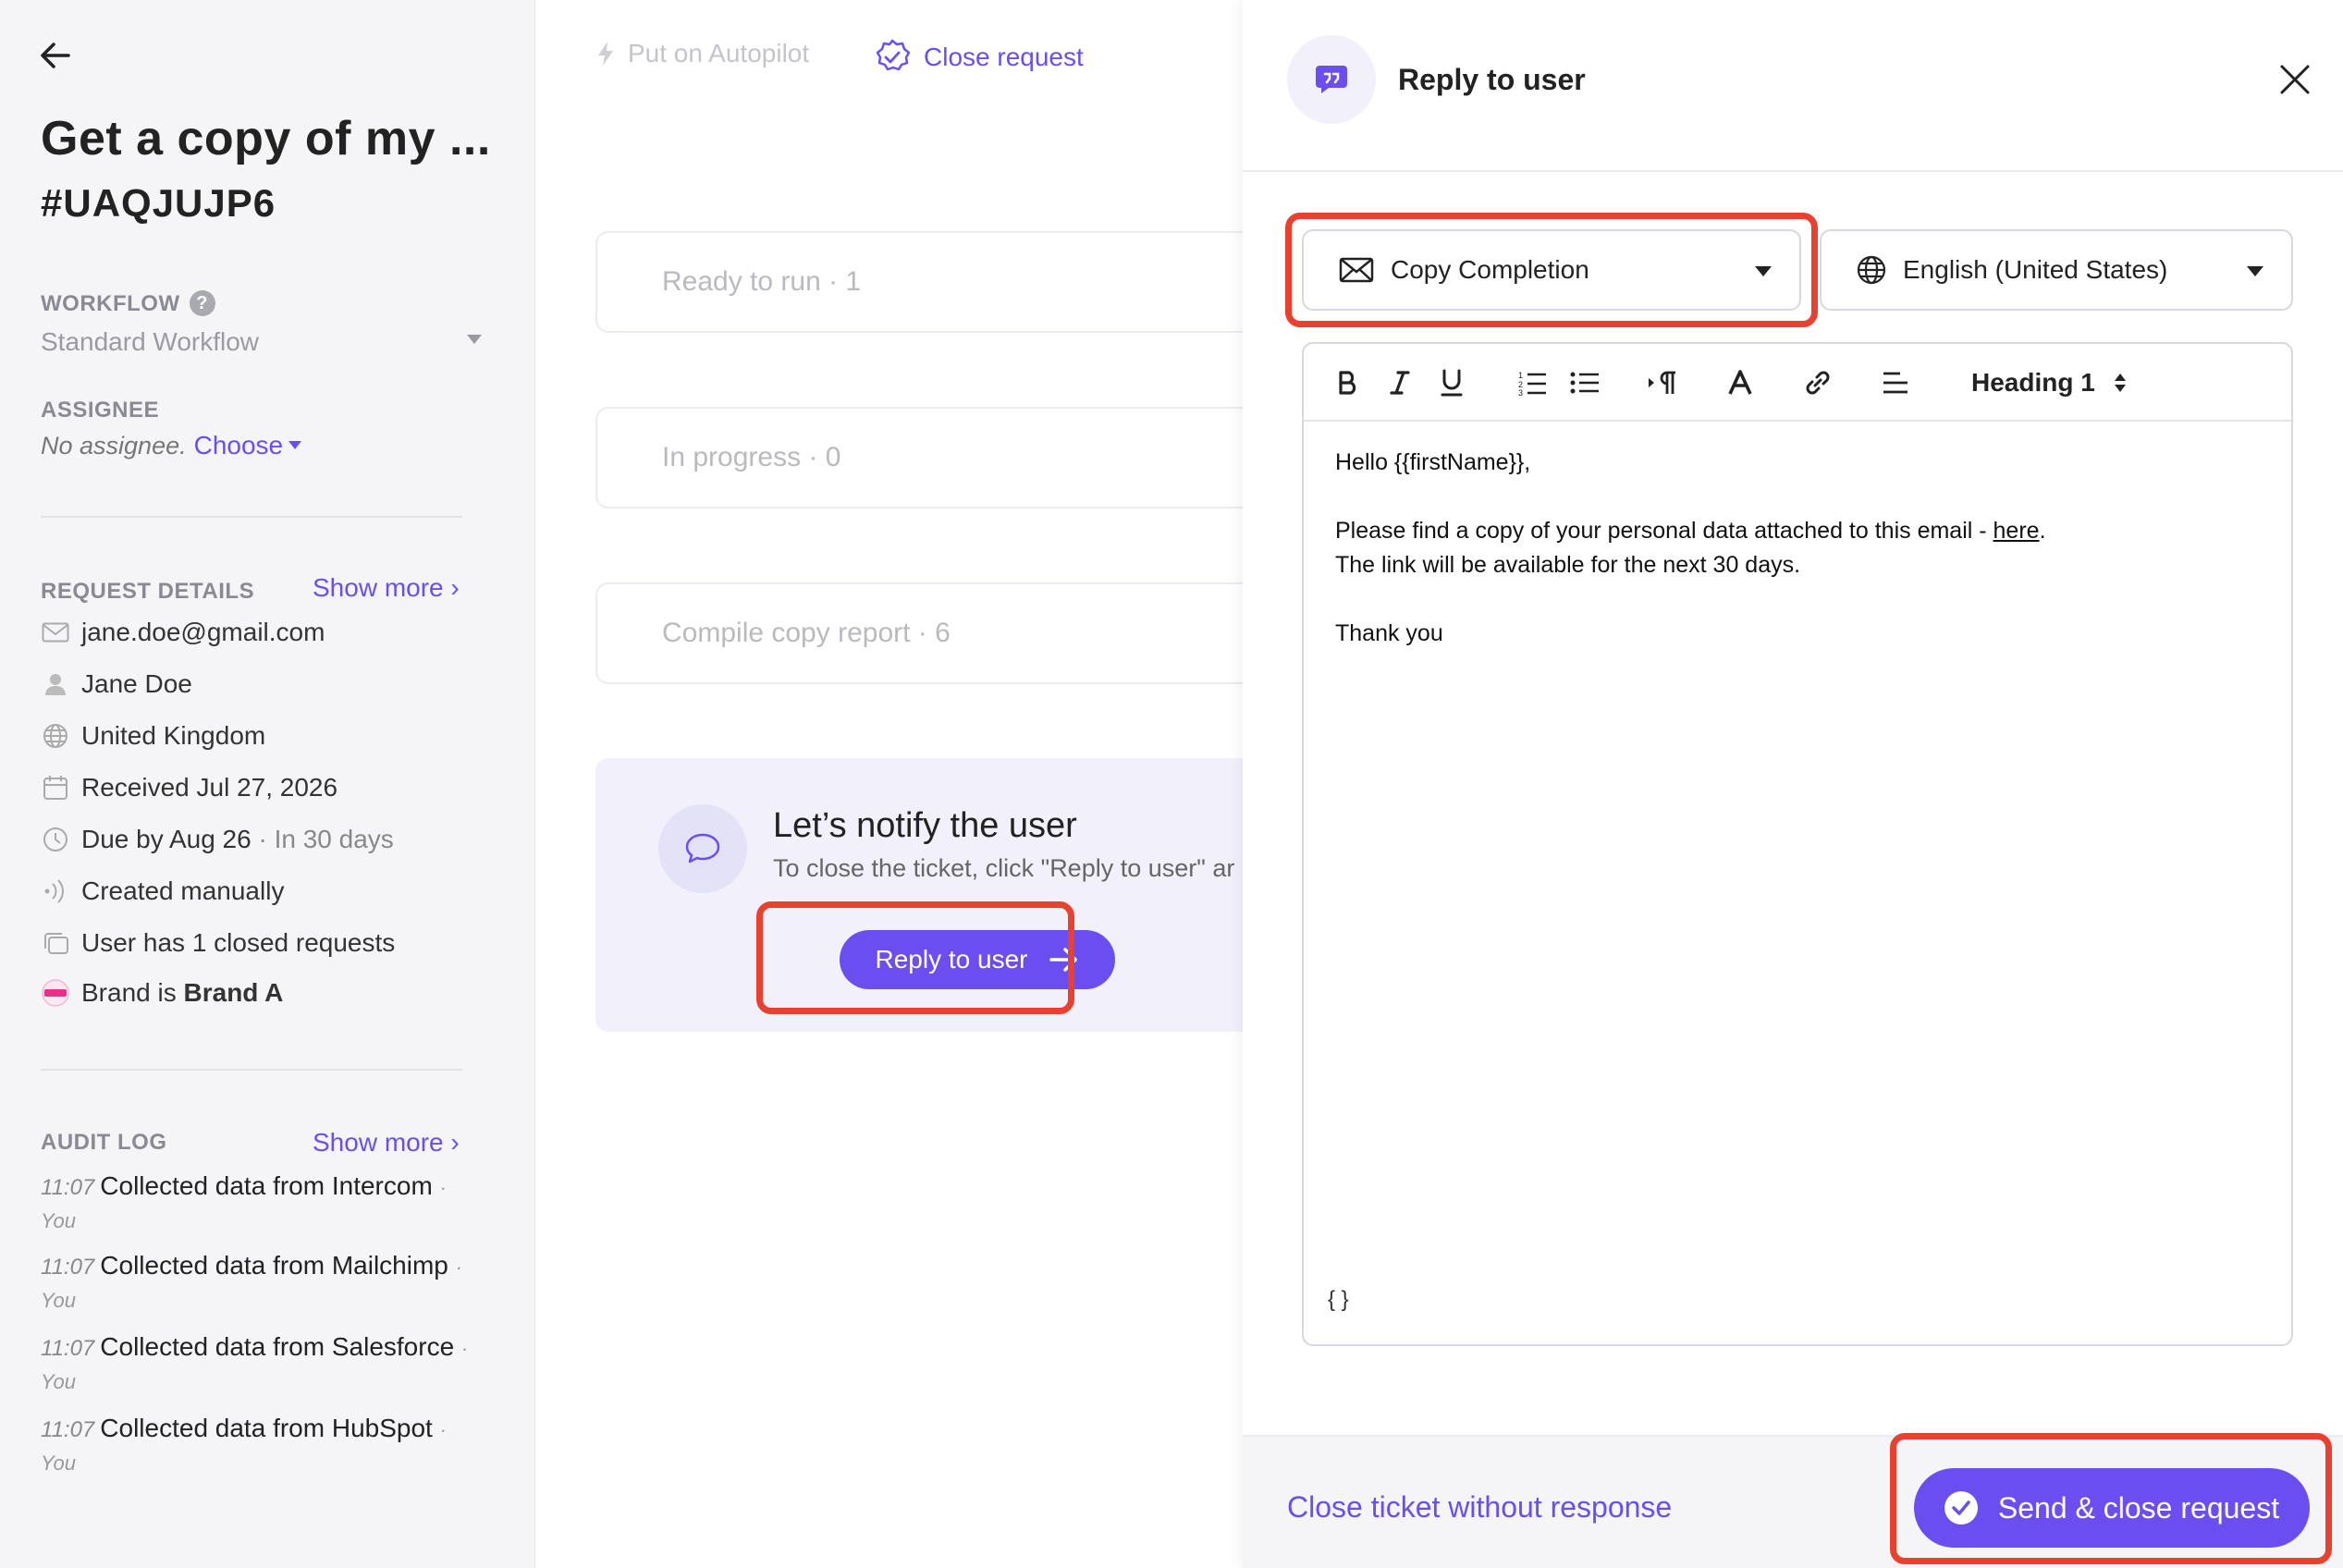 This screenshot has width=2343, height=1568. Describe the element at coordinates (928, 633) in the screenshot. I see `stage-card: Compile copy report · 6` at that location.